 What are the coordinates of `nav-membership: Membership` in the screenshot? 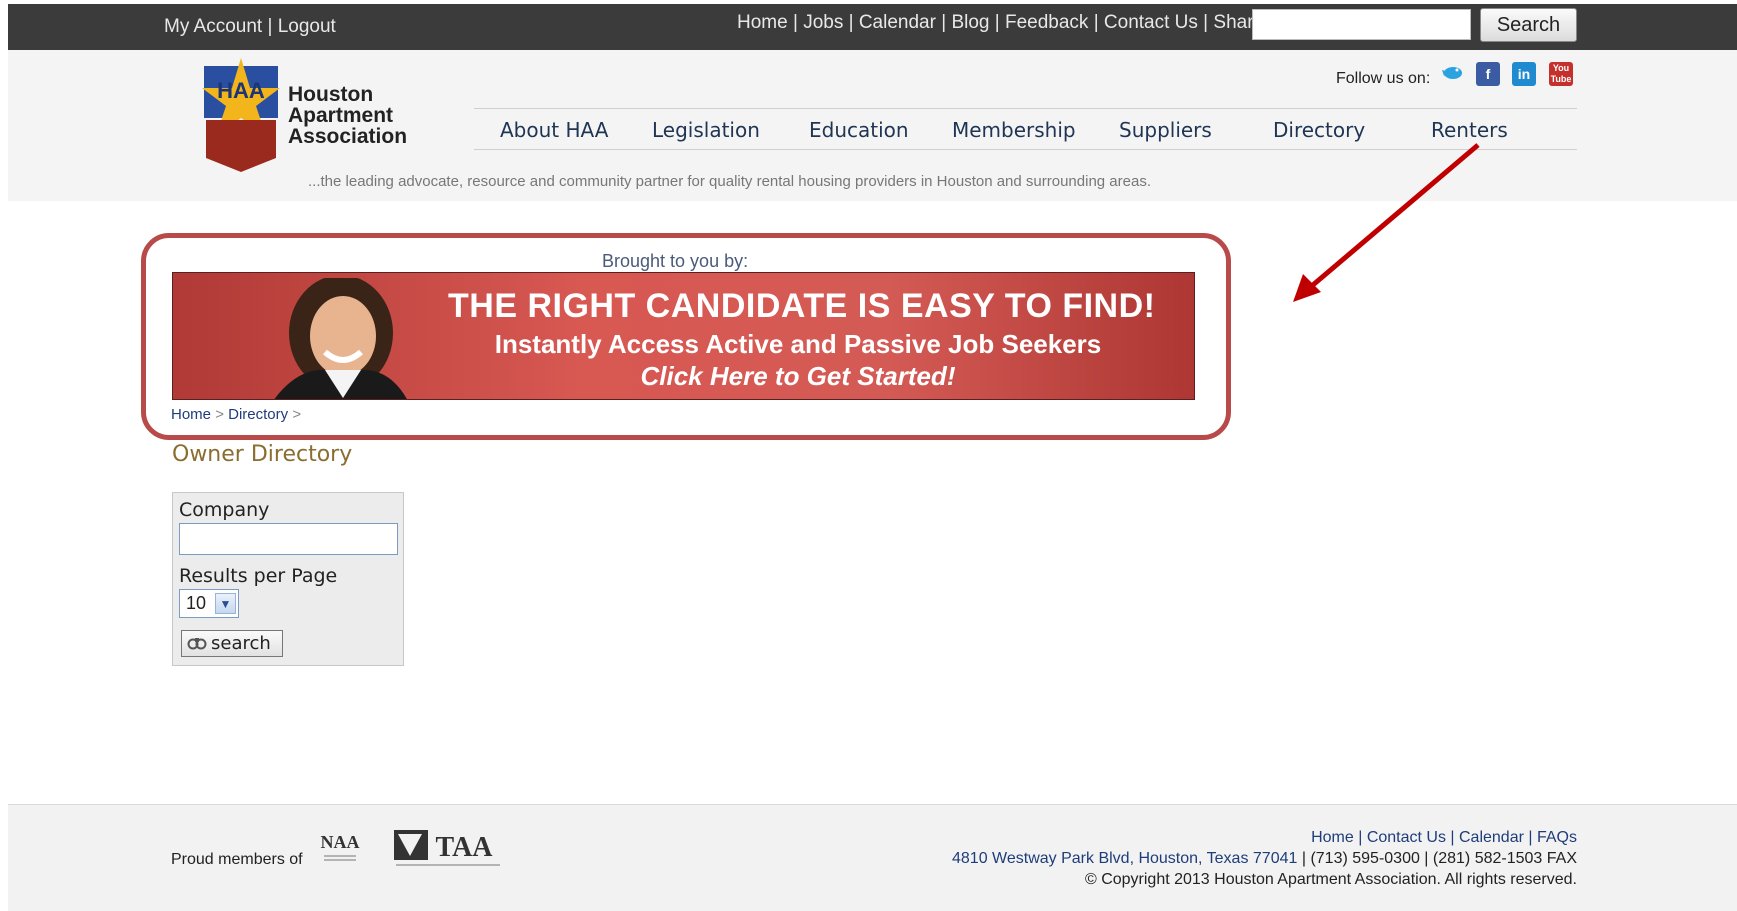 It's located at (1014, 130).